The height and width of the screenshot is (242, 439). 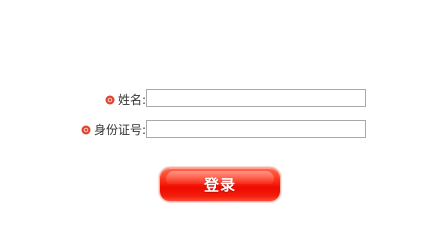 What do you see at coordinates (256, 129) in the screenshot?
I see `id-number-input` at bounding box center [256, 129].